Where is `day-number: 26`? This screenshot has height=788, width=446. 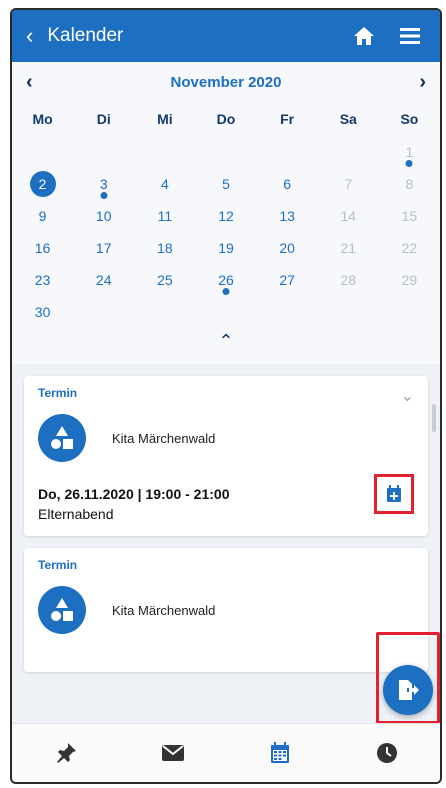
day-number: 26 is located at coordinates (226, 280).